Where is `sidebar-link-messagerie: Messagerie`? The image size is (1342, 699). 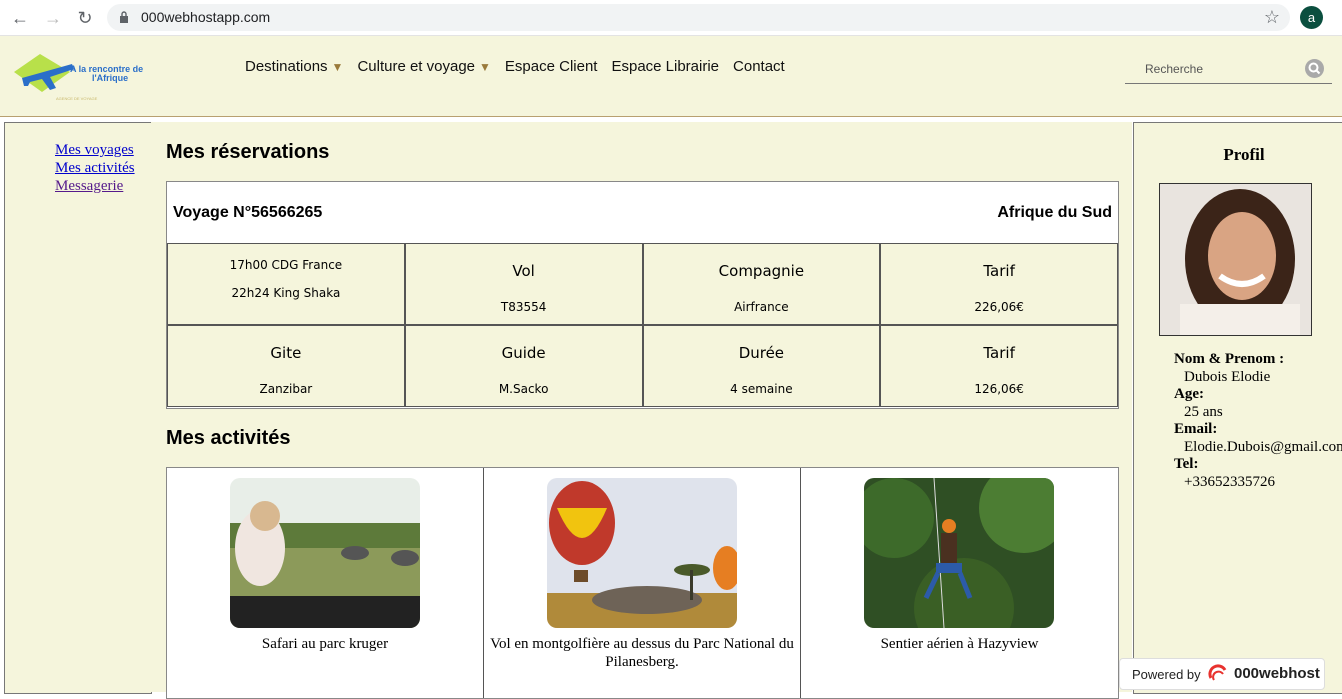 sidebar-link-messagerie: Messagerie is located at coordinates (103, 186).